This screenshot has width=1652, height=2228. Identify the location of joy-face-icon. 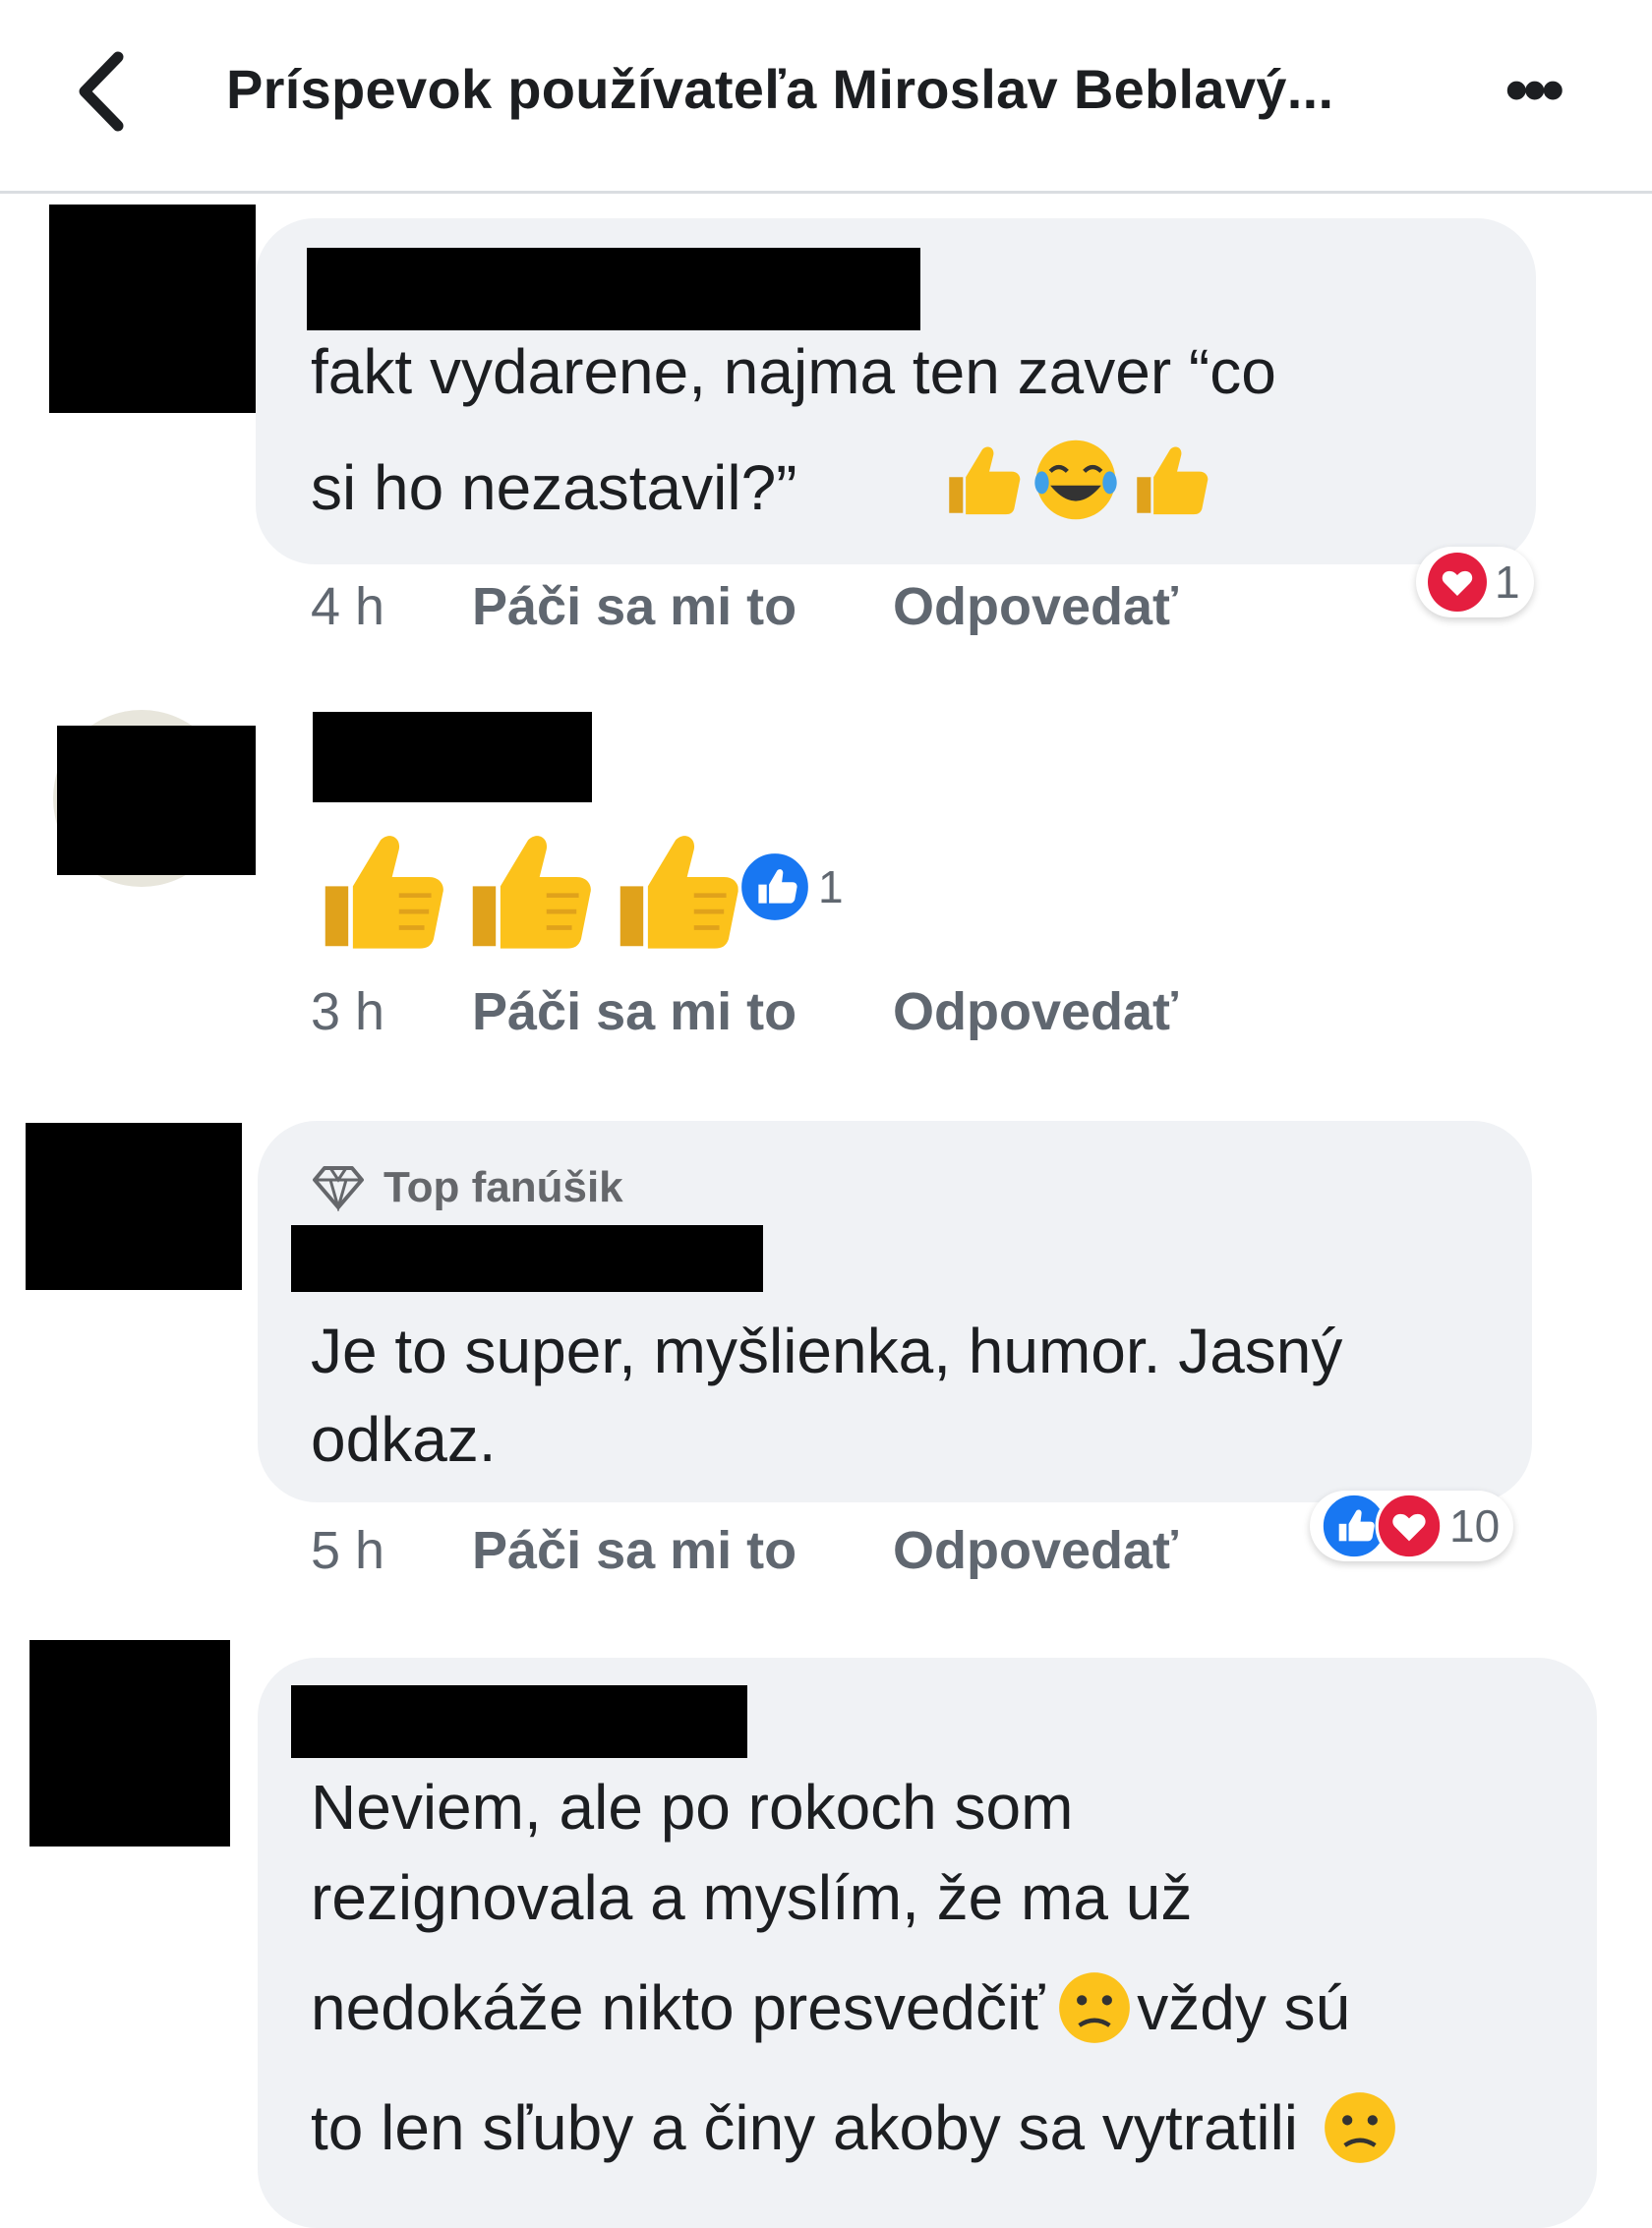
(1076, 480).